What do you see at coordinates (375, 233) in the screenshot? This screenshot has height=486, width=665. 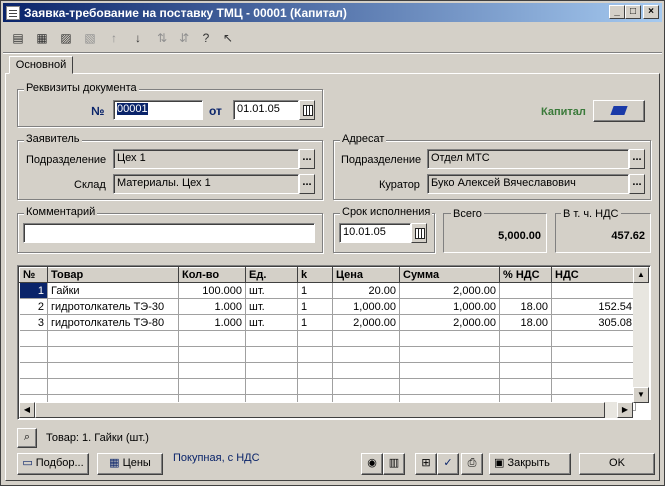 I see `deadline-field: 10.01.05` at bounding box center [375, 233].